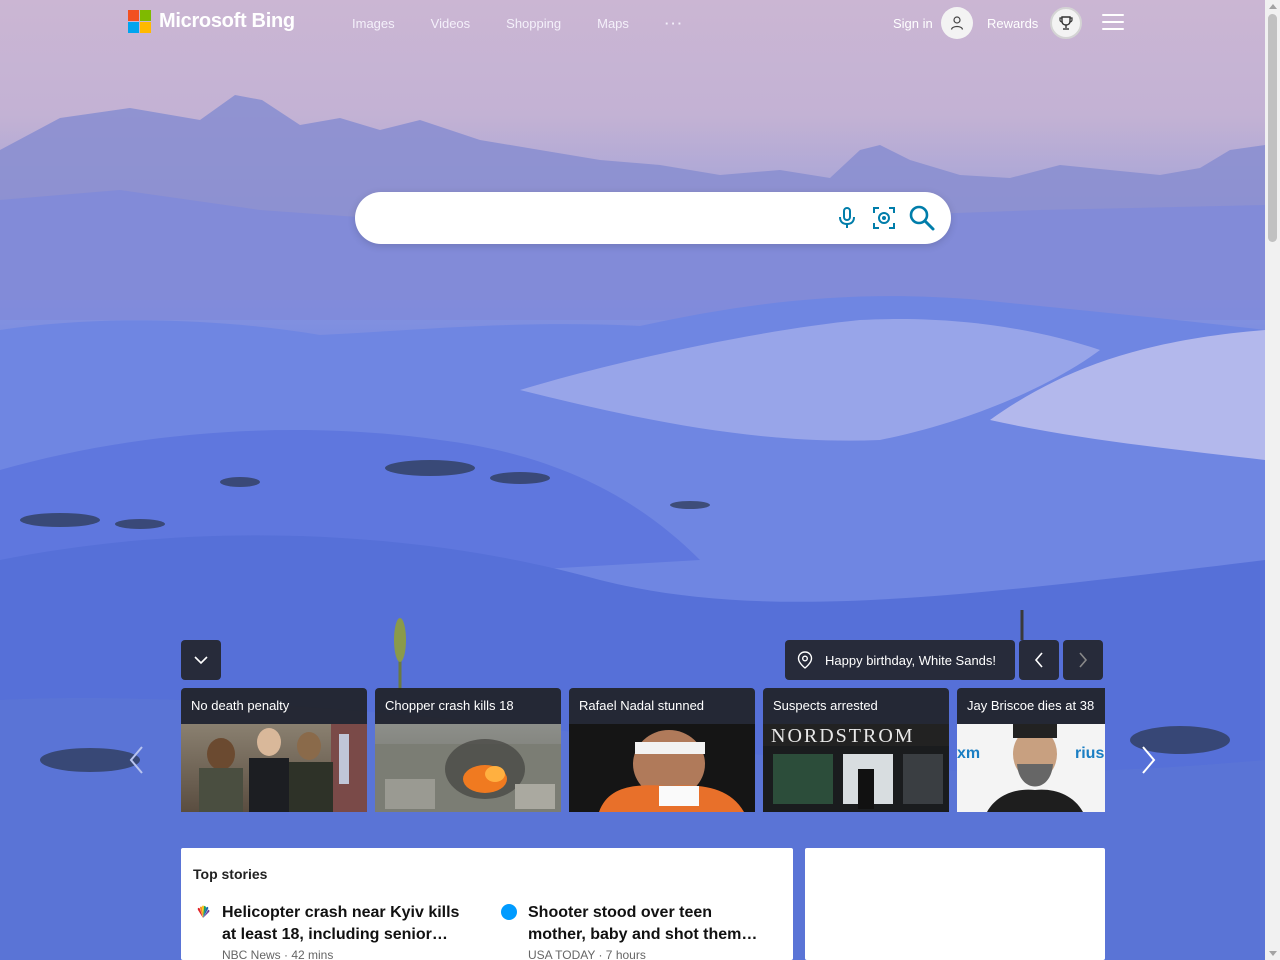 The image size is (1280, 960). I want to click on user-avatar-icon, so click(956, 23).